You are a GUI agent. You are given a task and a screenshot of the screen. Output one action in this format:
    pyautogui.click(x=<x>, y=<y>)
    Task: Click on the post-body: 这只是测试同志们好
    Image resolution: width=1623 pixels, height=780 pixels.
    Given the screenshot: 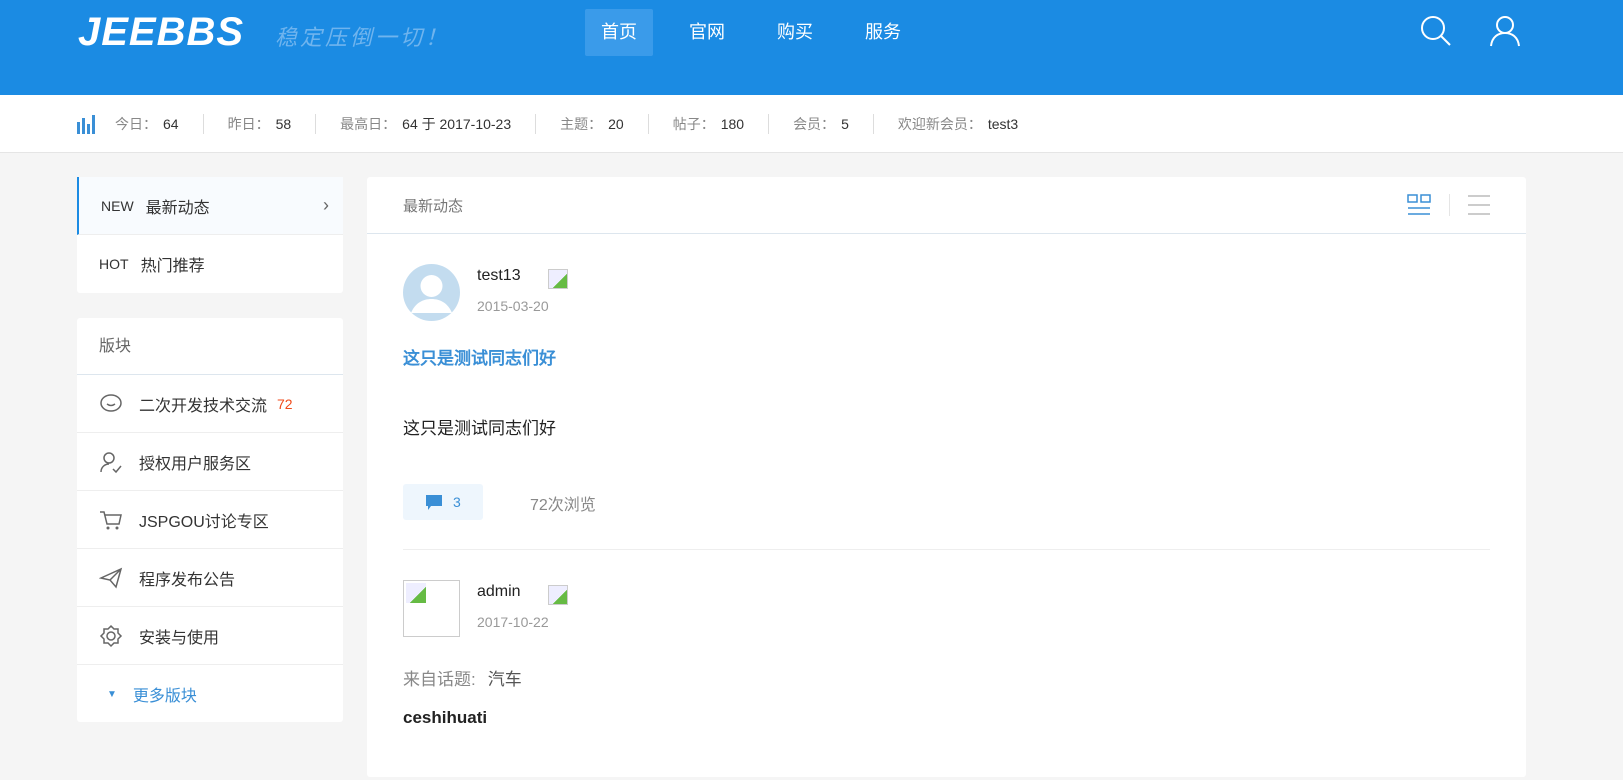 What is the action you would take?
    pyautogui.click(x=479, y=428)
    